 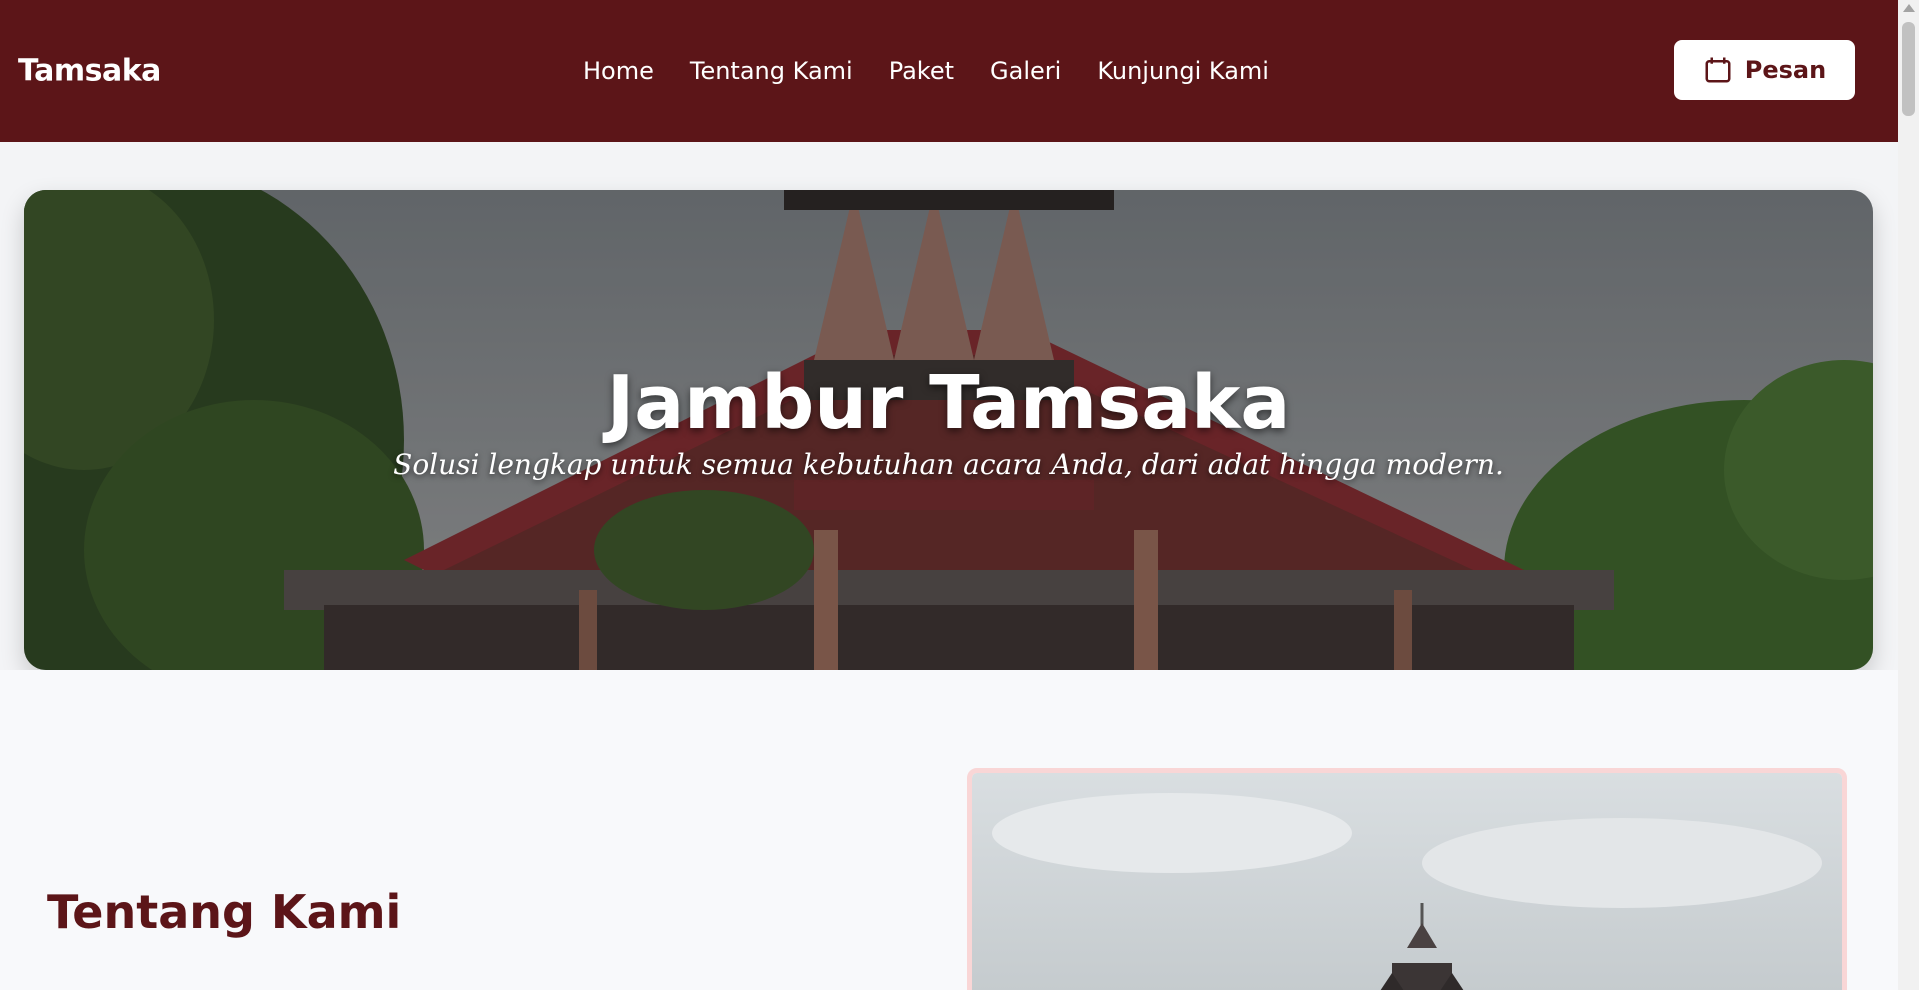 What do you see at coordinates (618, 71) in the screenshot?
I see `nav-link-home: Home` at bounding box center [618, 71].